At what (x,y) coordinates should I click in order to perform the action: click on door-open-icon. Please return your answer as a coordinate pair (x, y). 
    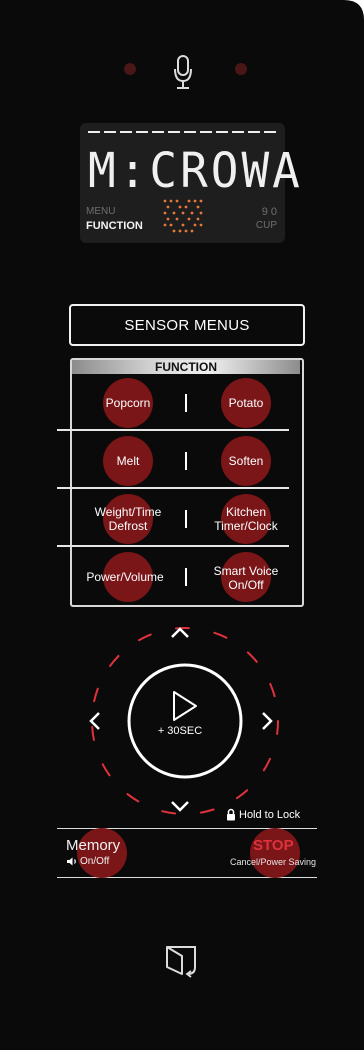
    Looking at the image, I should click on (185, 961).